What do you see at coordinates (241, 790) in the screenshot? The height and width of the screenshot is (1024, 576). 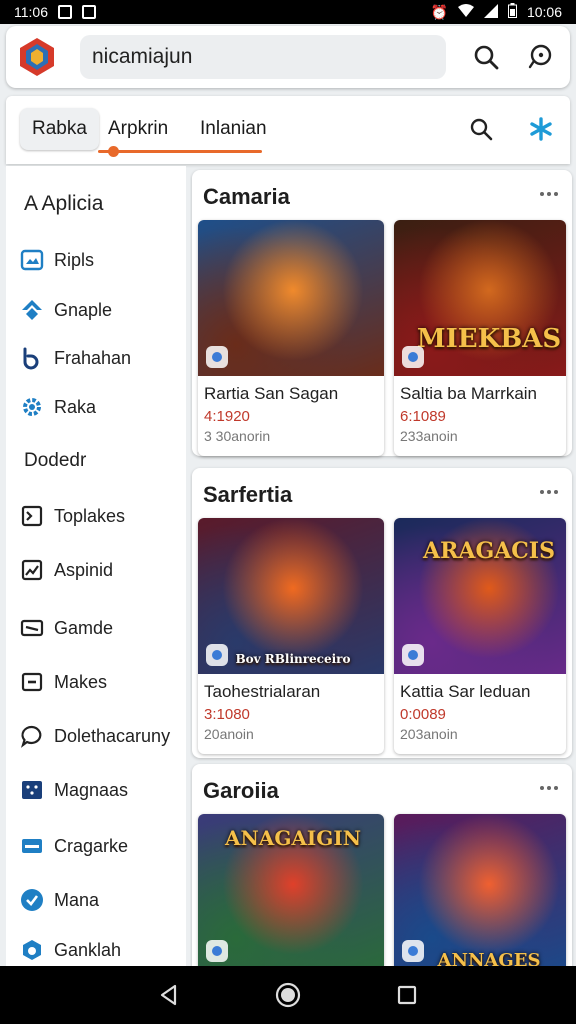 I see `section-title: Garoiia` at bounding box center [241, 790].